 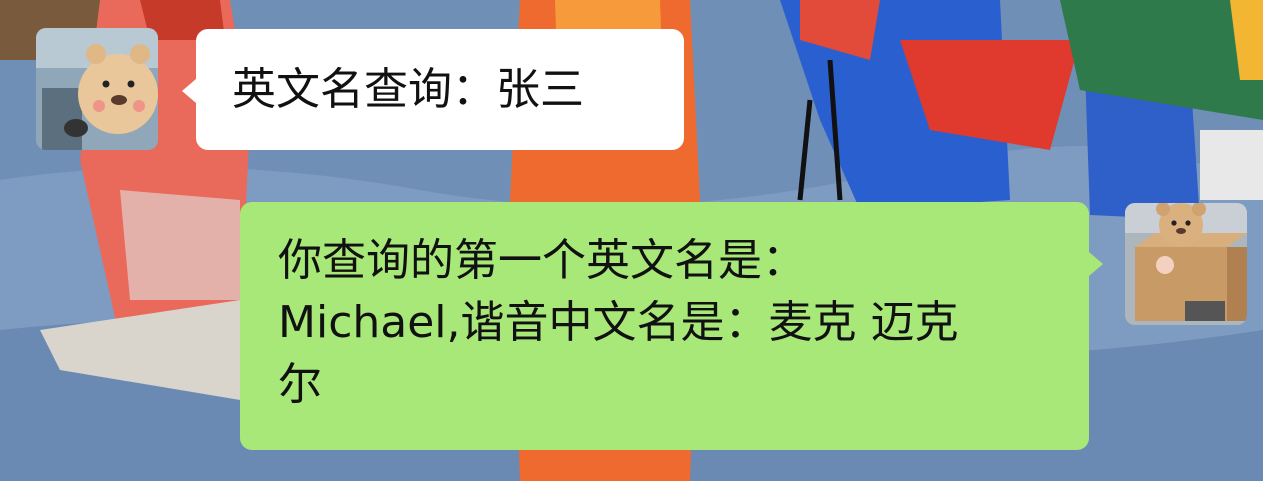 I want to click on bot-avatar, so click(x=1186, y=264).